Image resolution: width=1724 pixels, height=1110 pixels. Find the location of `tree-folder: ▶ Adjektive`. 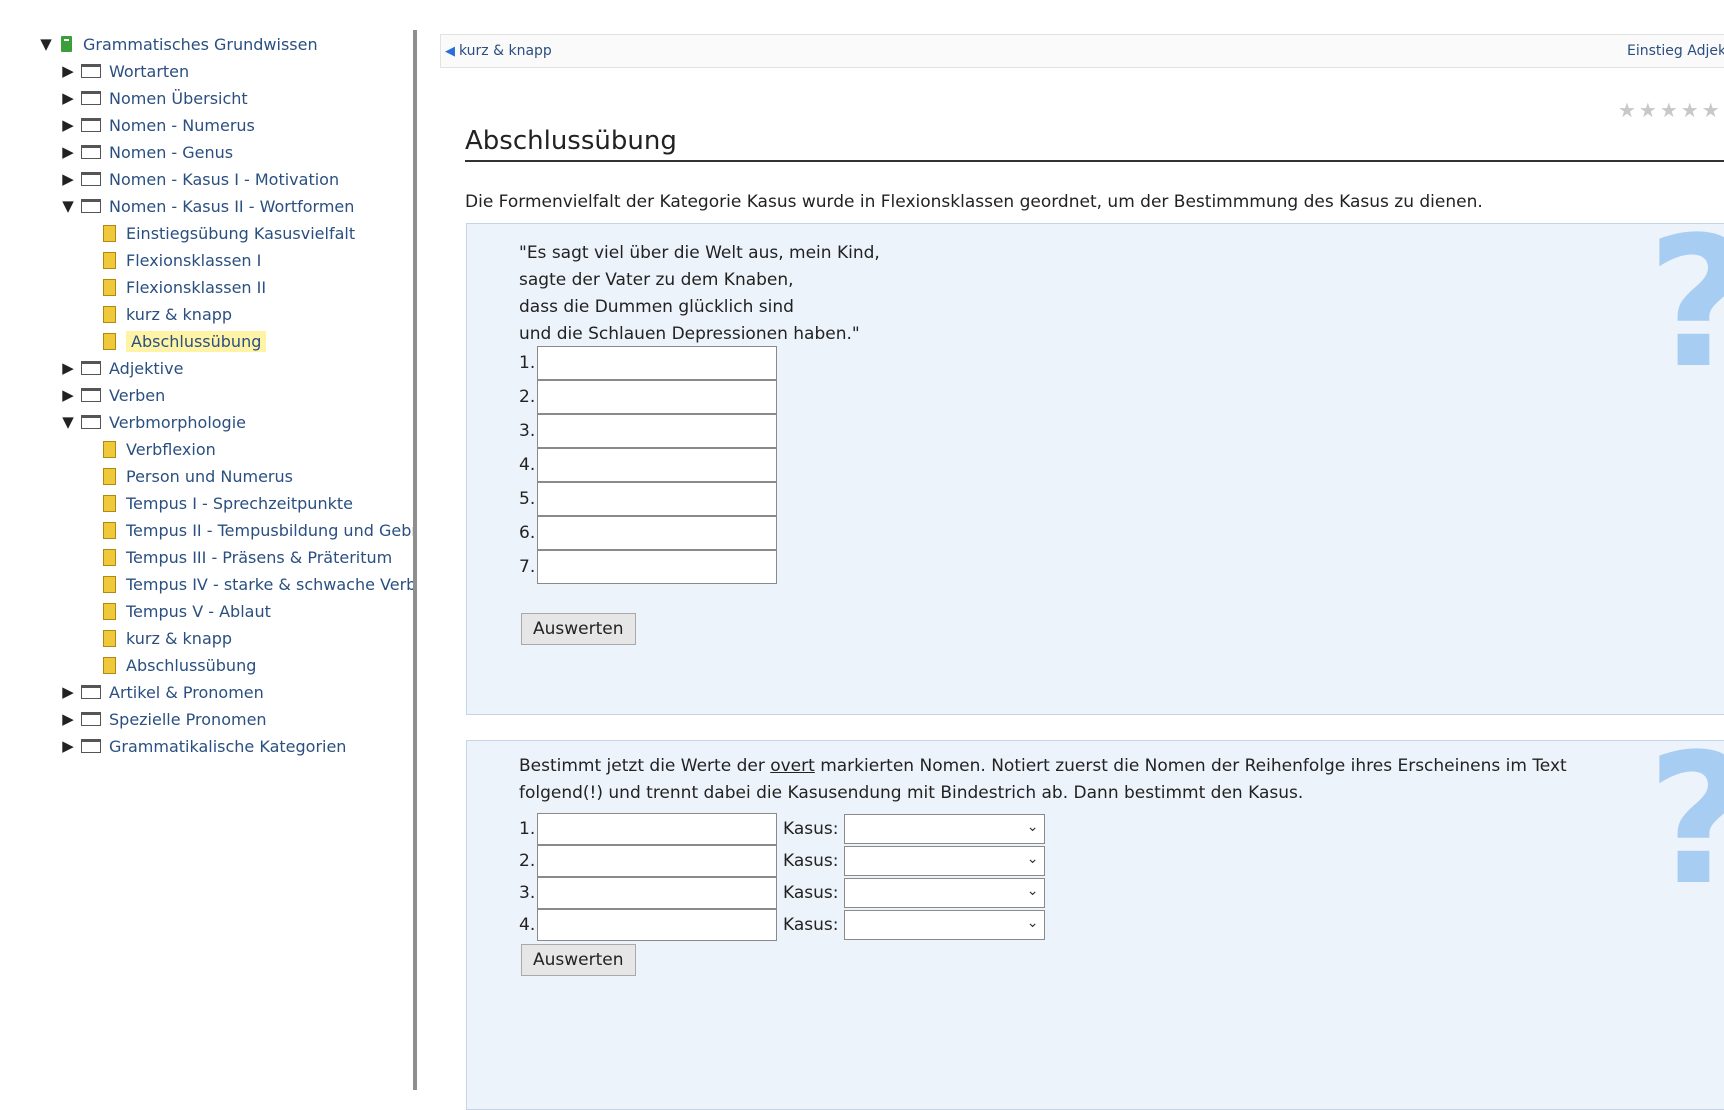

tree-folder: ▶ Adjektive is located at coordinates (119, 368).